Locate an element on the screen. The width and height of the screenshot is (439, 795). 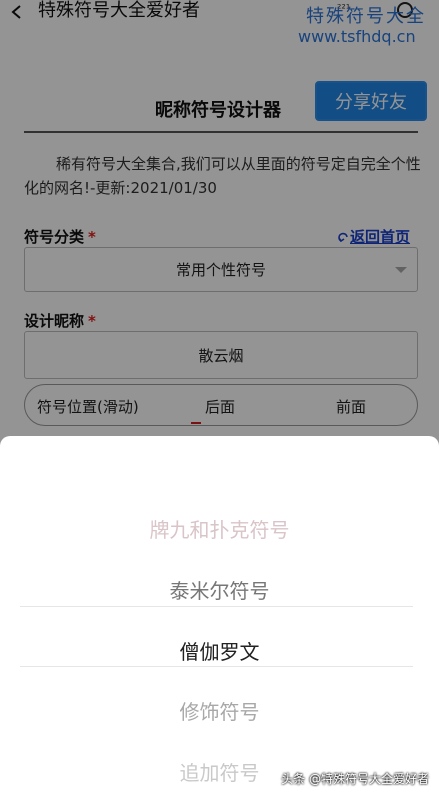
picker-option: 牌九和扑克符号 is located at coordinates (219, 528).